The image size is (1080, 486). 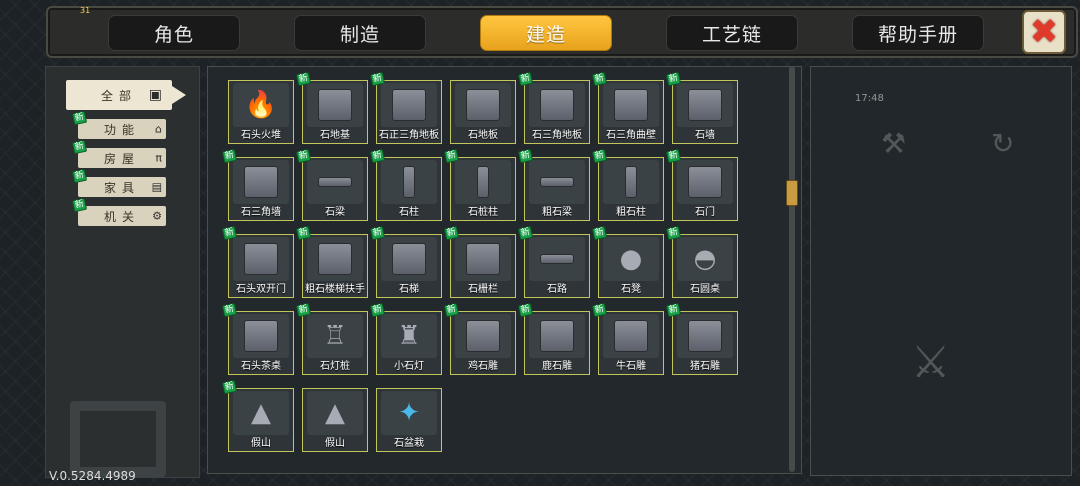 I want to click on build-item-slot: 石头茶桌新, so click(x=257, y=338).